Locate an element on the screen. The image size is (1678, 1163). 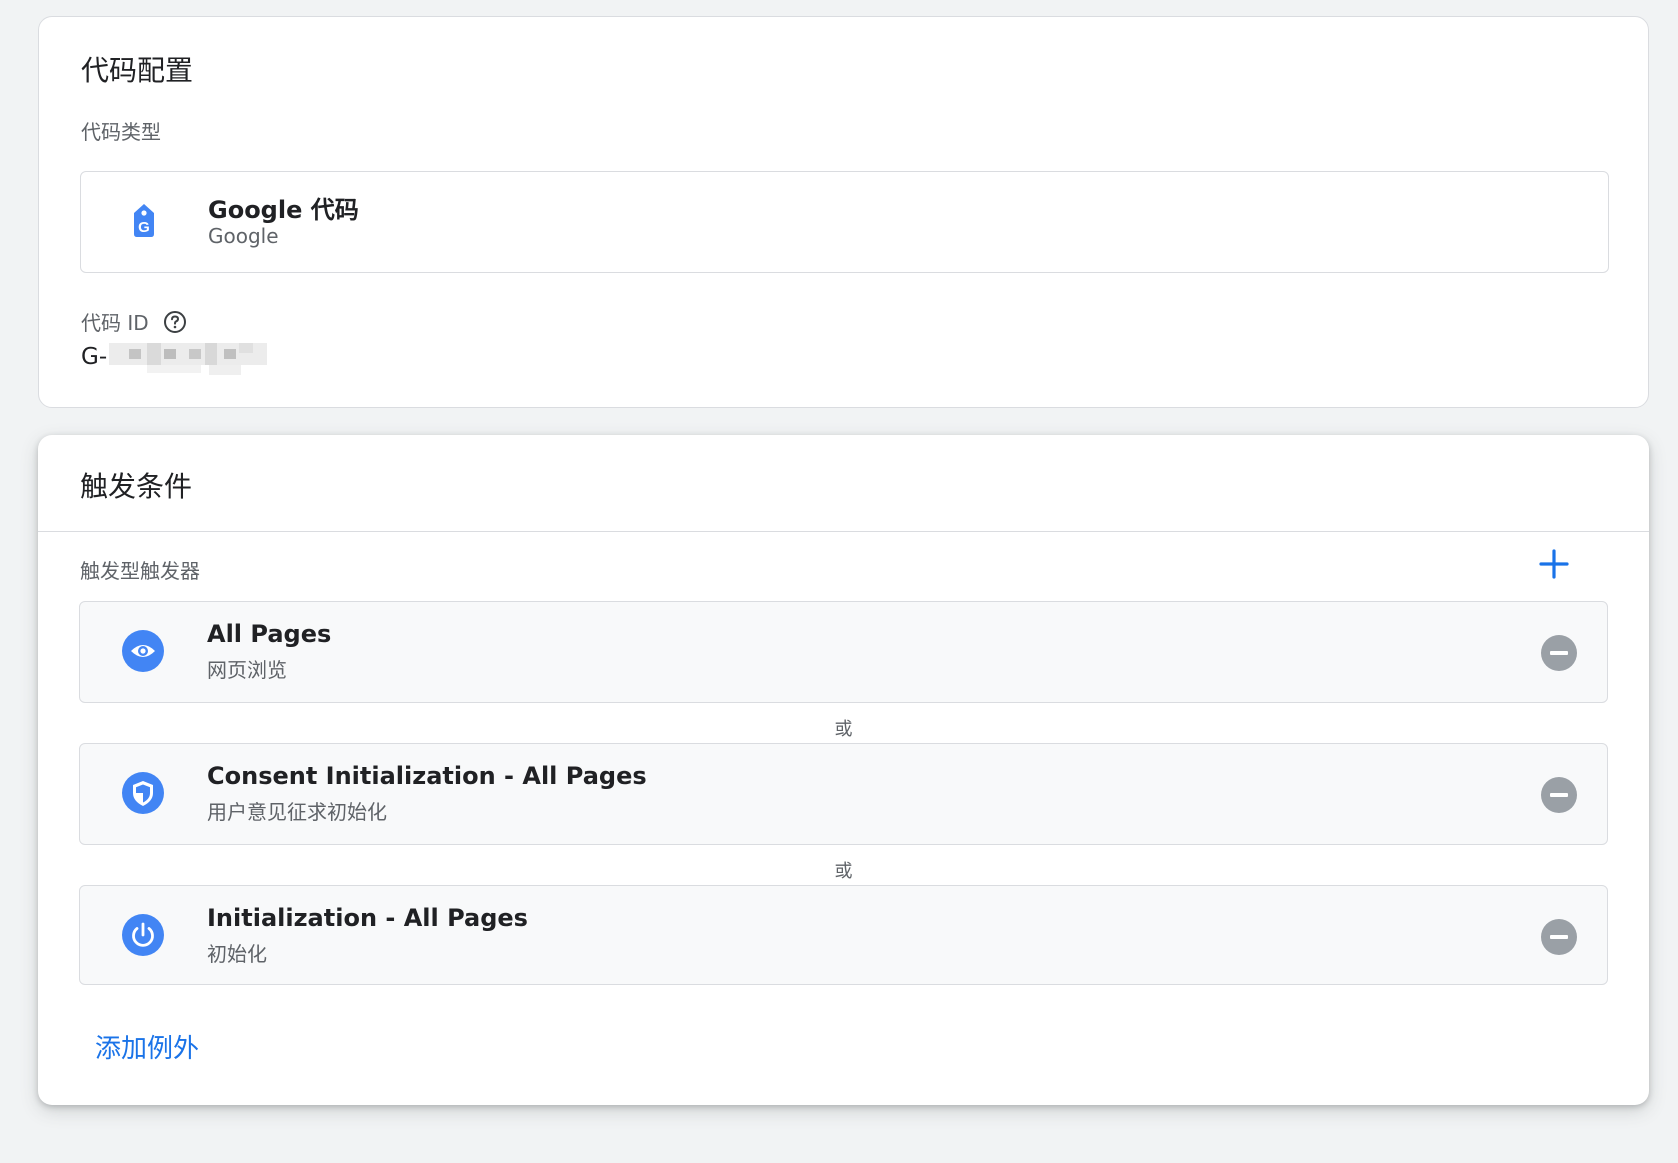
tag-type-selector: G Google 代码 Google is located at coordinates (844, 222).